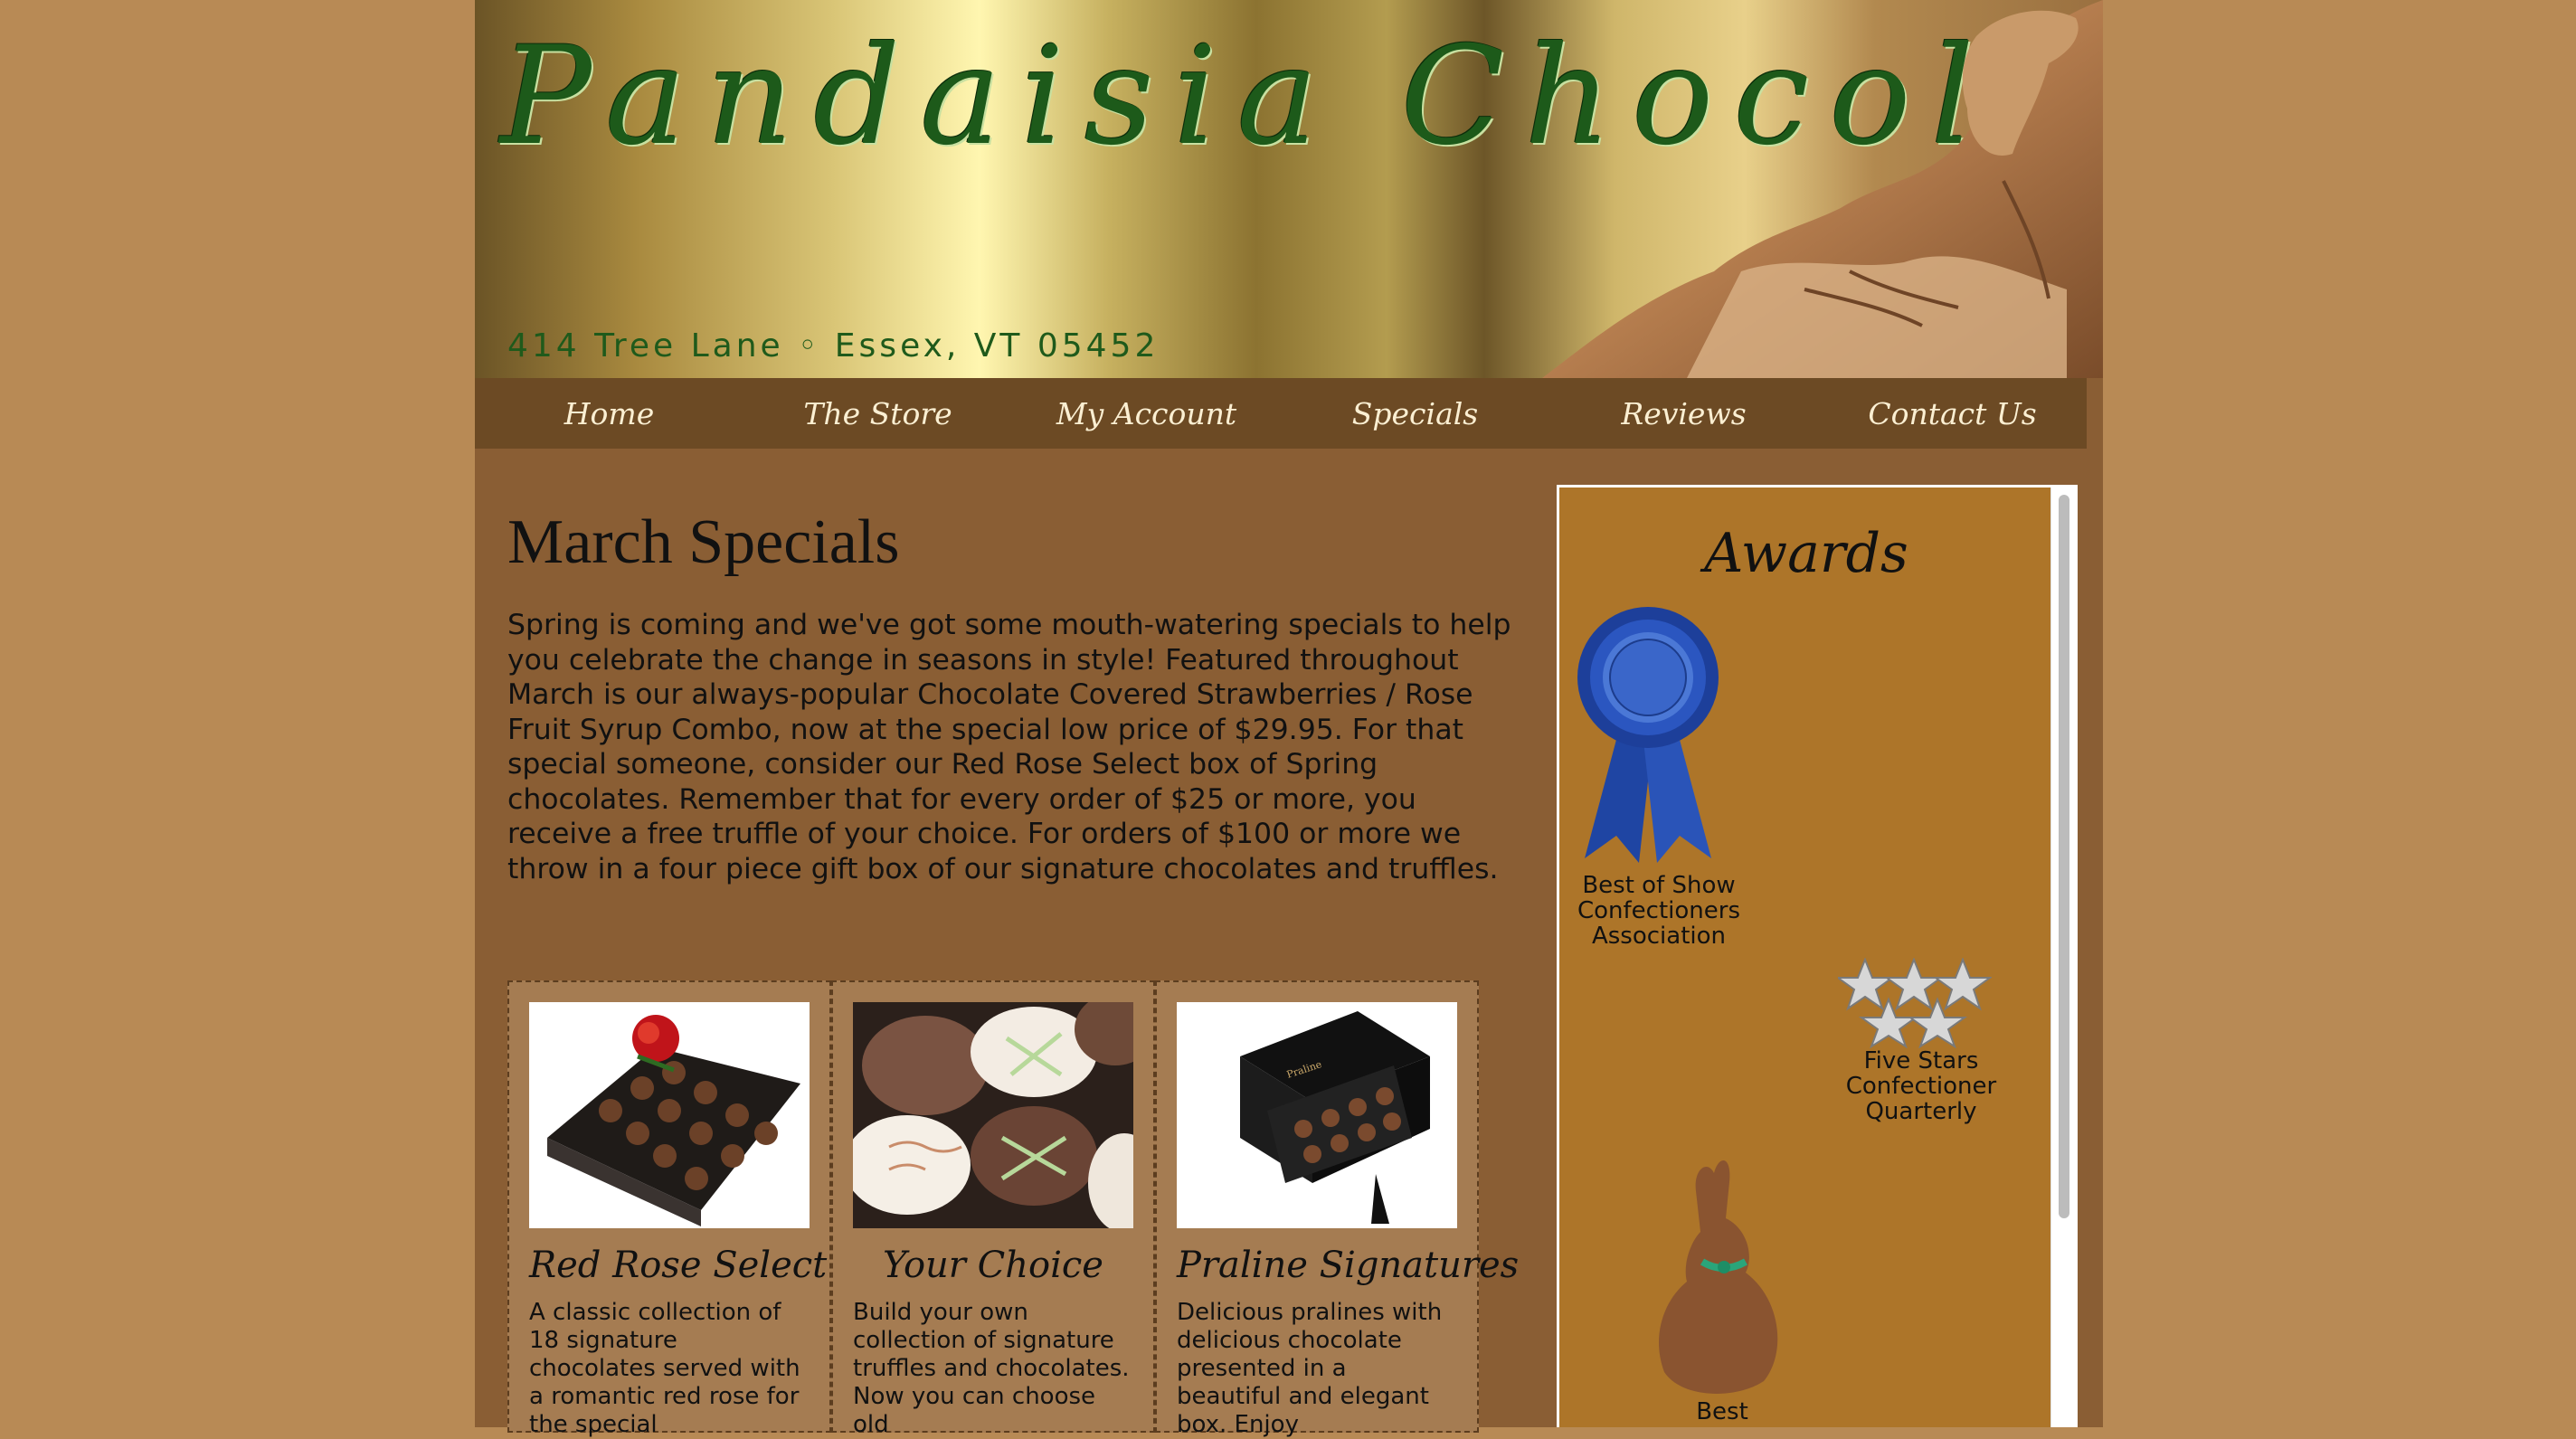  I want to click on product-image-red-rose, so click(670, 1115).